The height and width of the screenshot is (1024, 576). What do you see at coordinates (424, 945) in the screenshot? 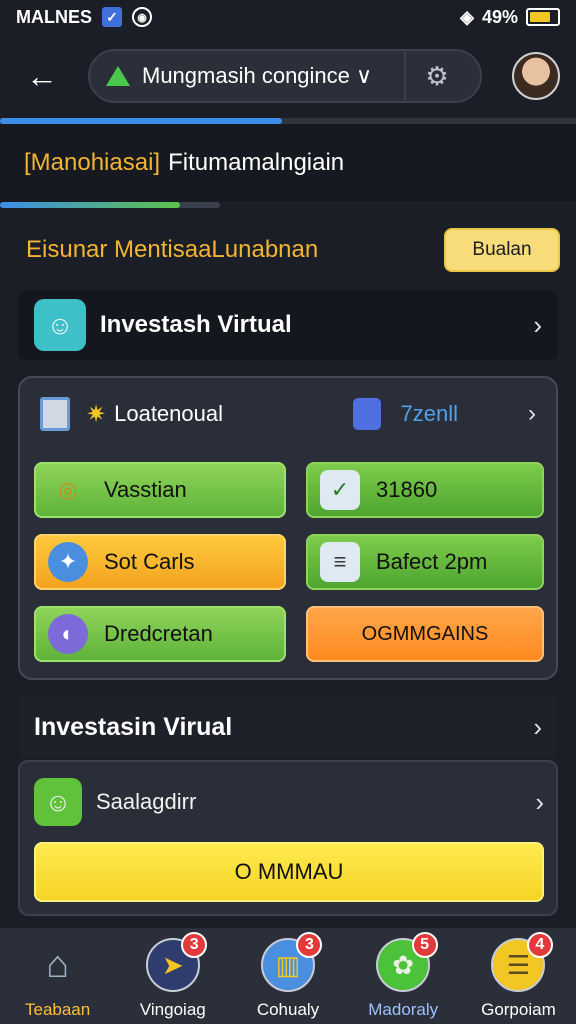
I see `notification-badge: 5` at bounding box center [424, 945].